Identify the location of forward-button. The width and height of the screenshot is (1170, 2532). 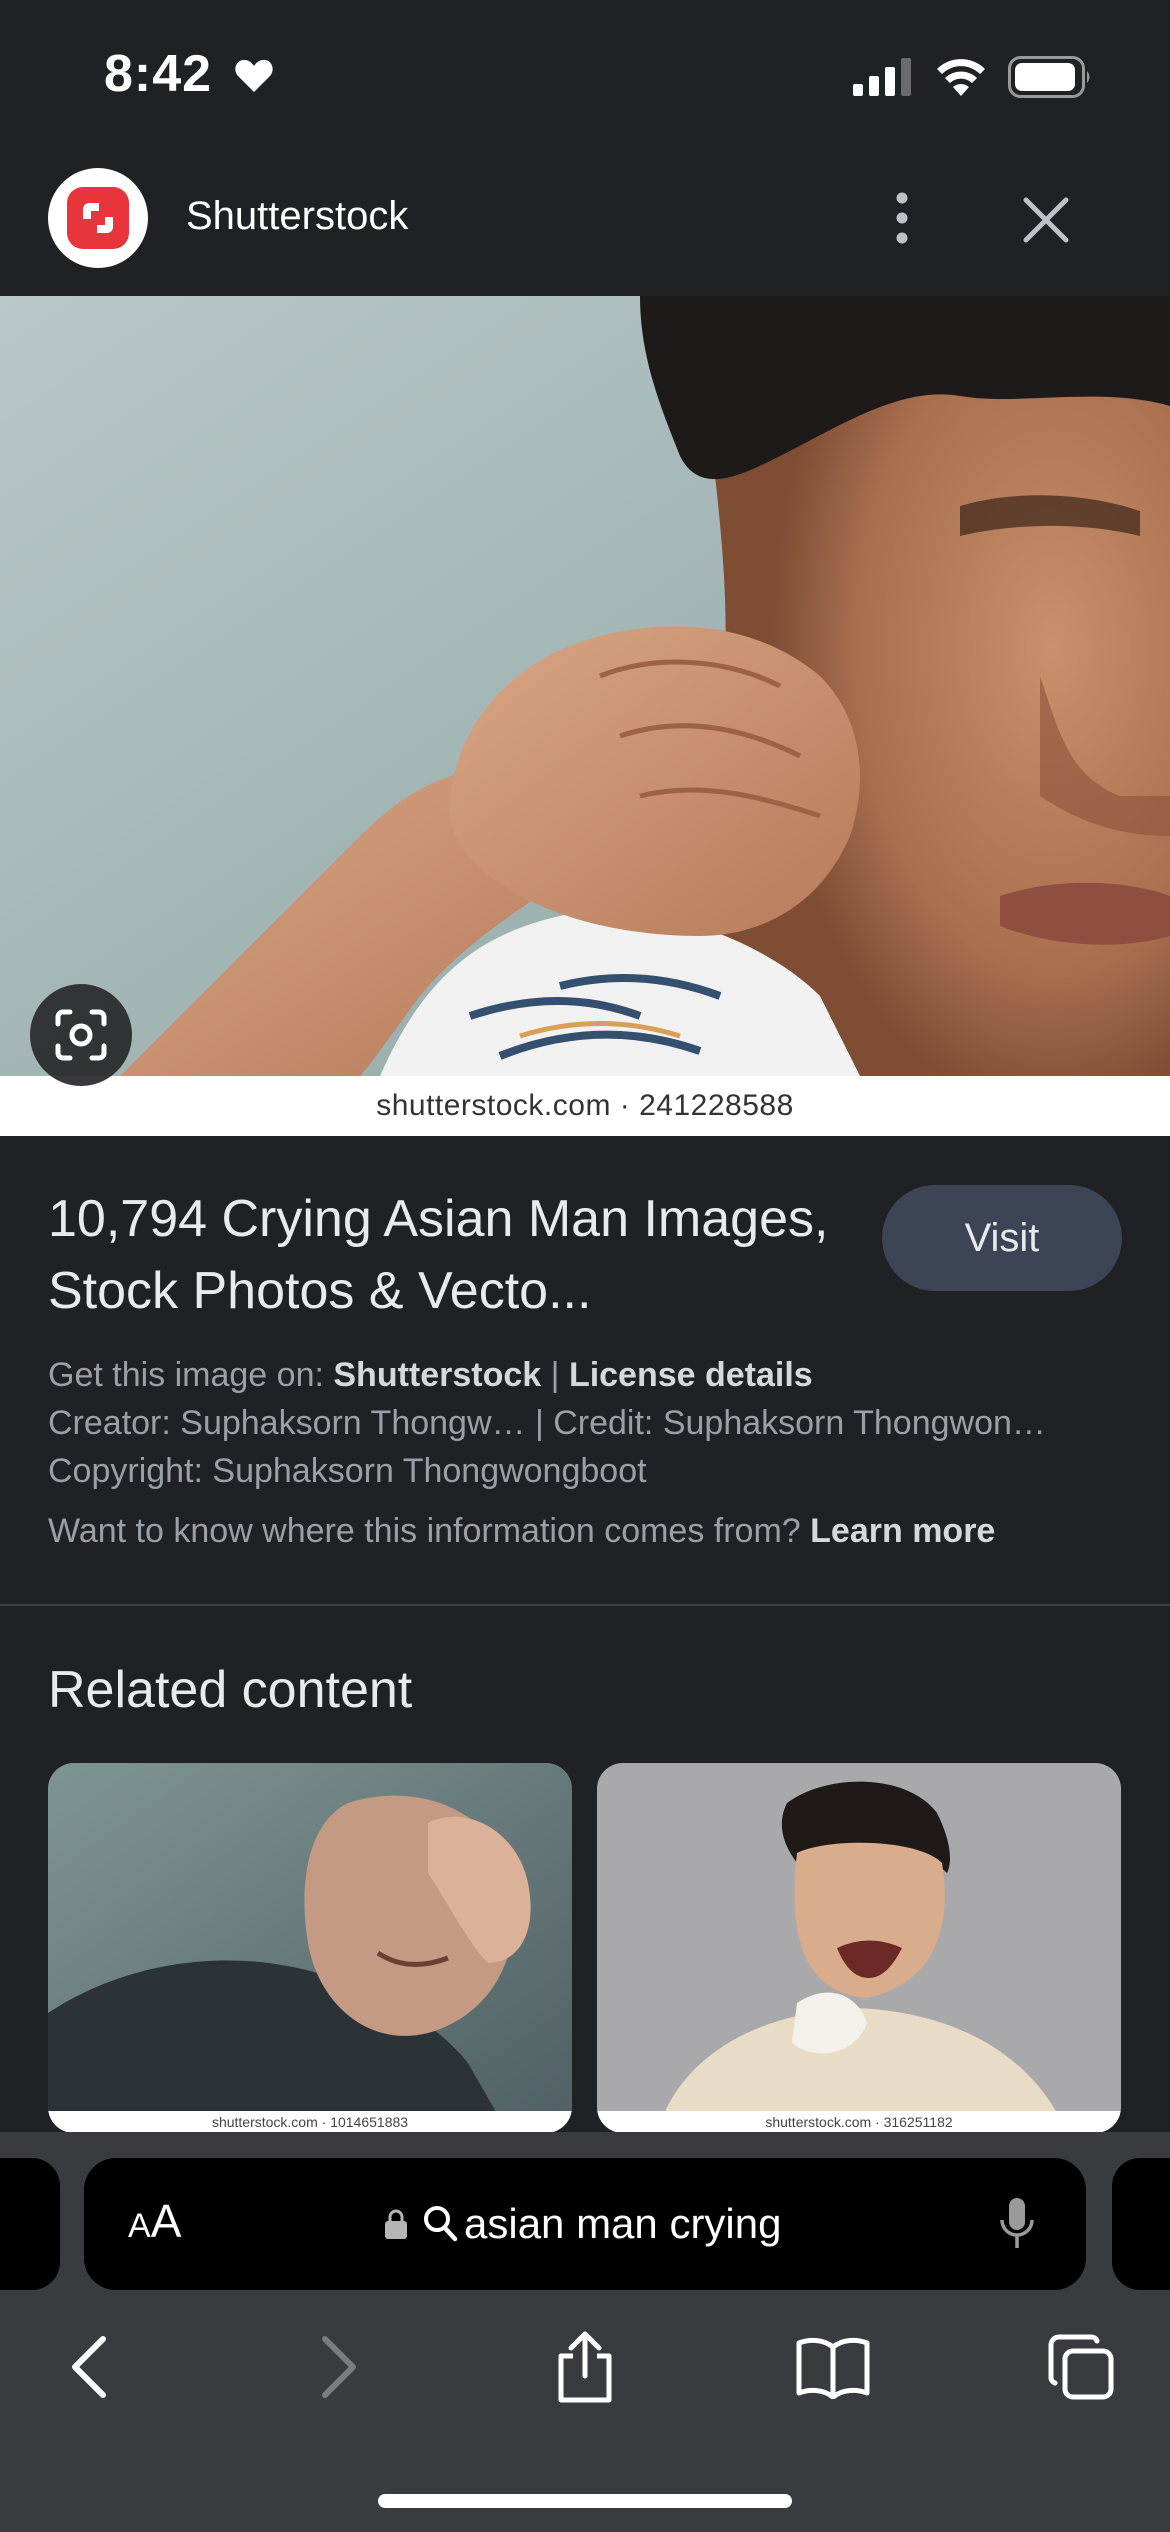
(339, 2367).